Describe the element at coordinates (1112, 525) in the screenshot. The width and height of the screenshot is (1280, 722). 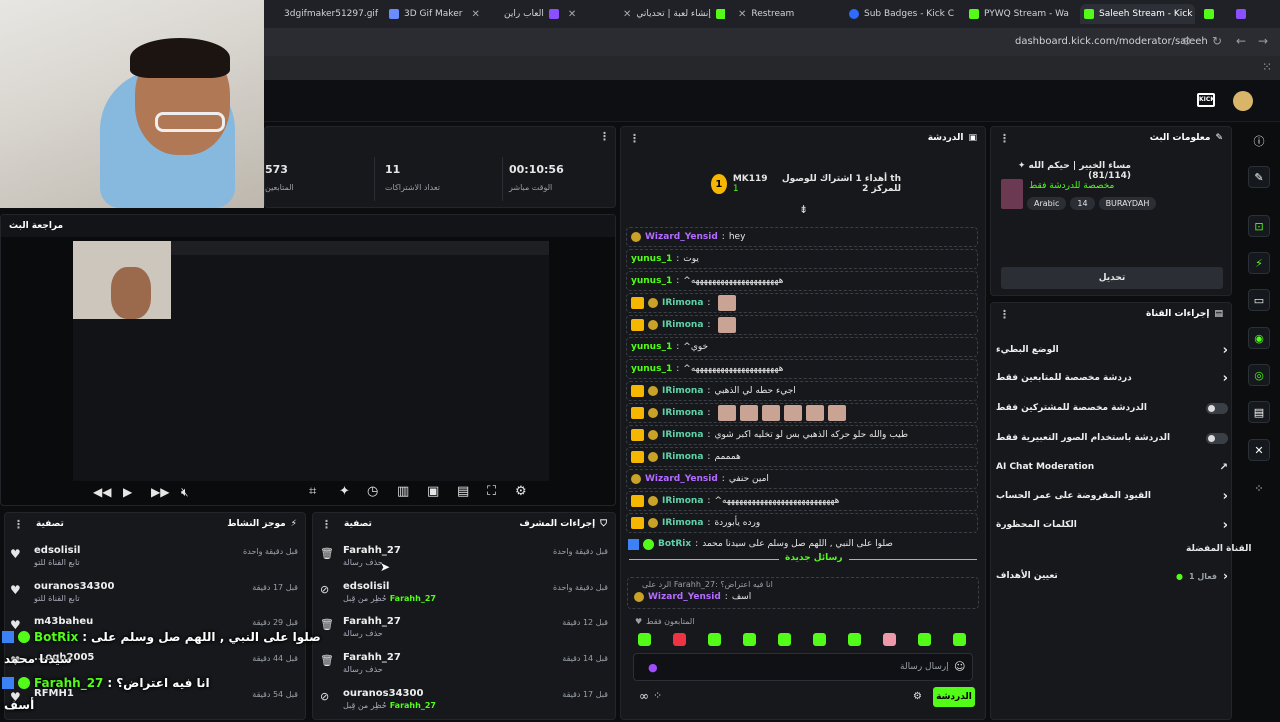
I see `channel-action-item: الكلمات المحظورة ›` at that location.